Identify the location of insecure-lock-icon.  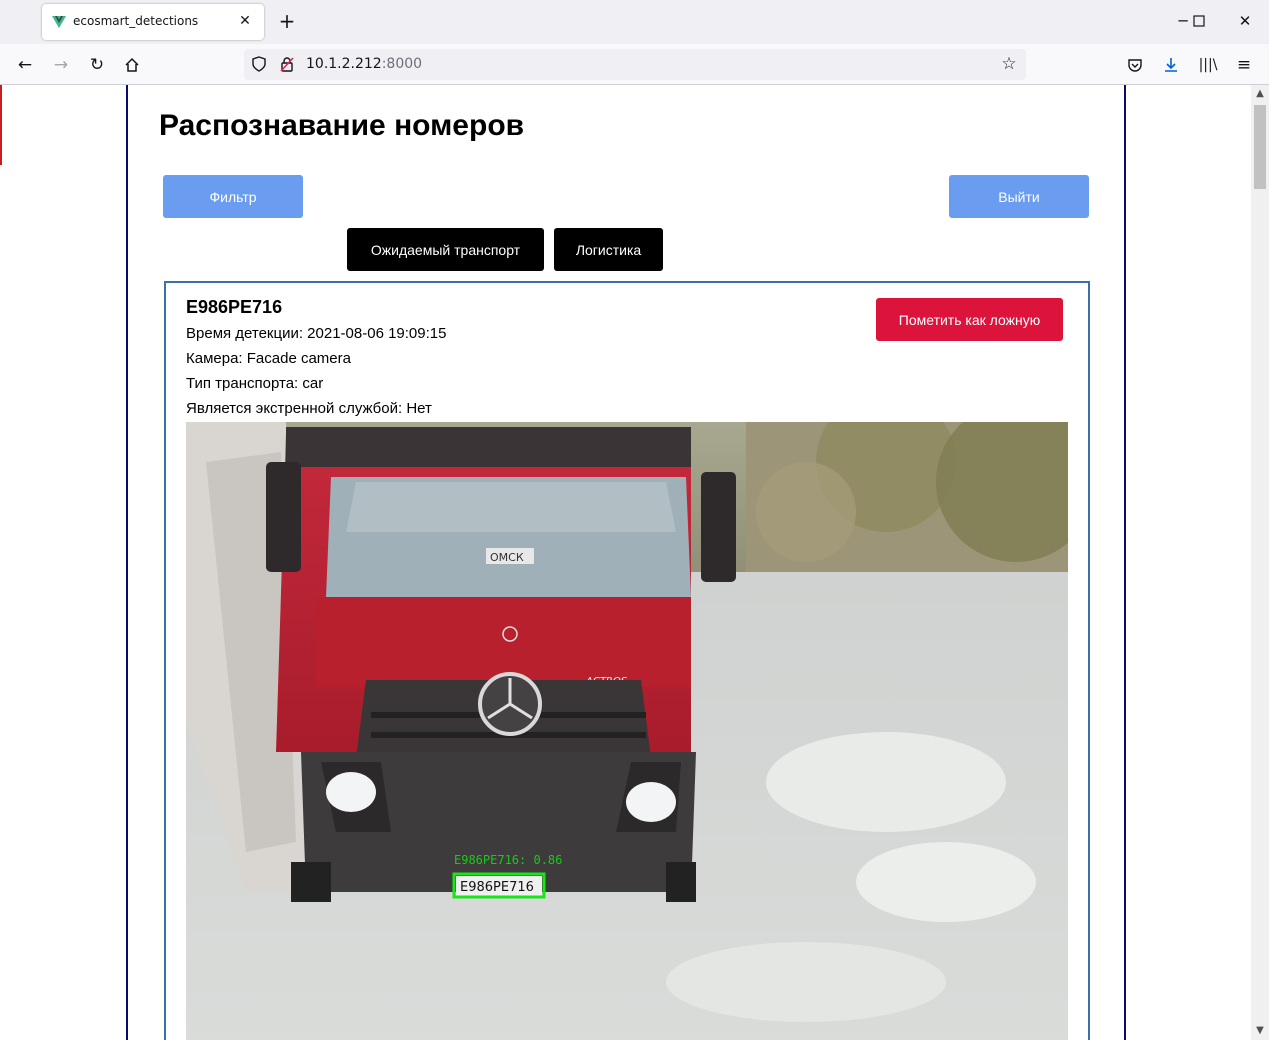
(287, 64).